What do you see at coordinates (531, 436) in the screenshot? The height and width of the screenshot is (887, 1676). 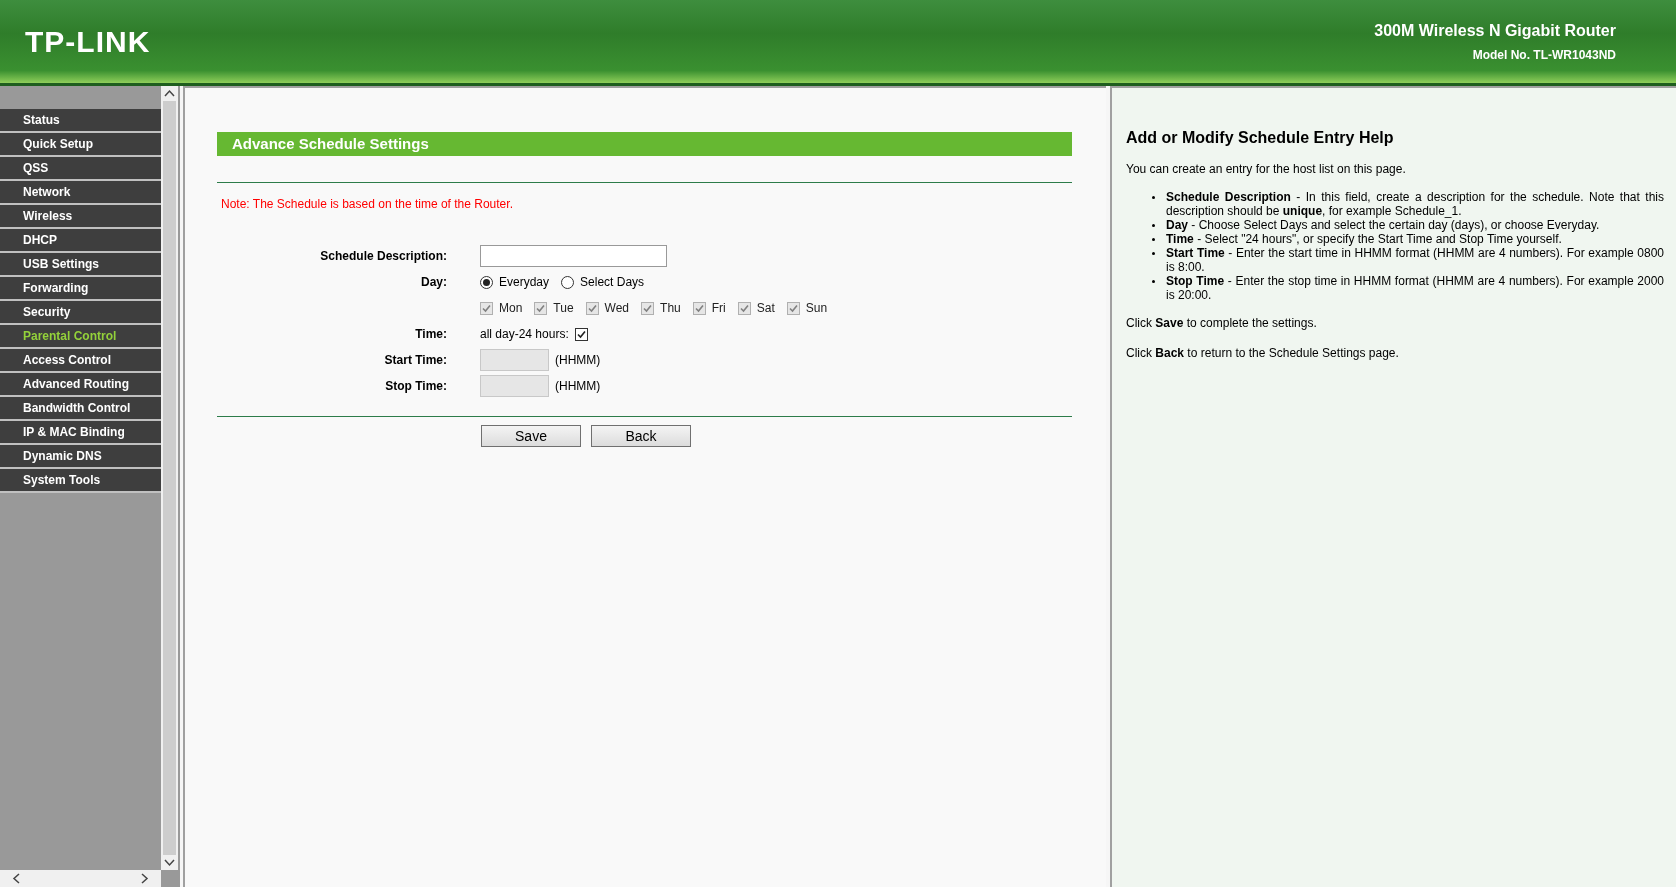 I see `save-button: Save` at bounding box center [531, 436].